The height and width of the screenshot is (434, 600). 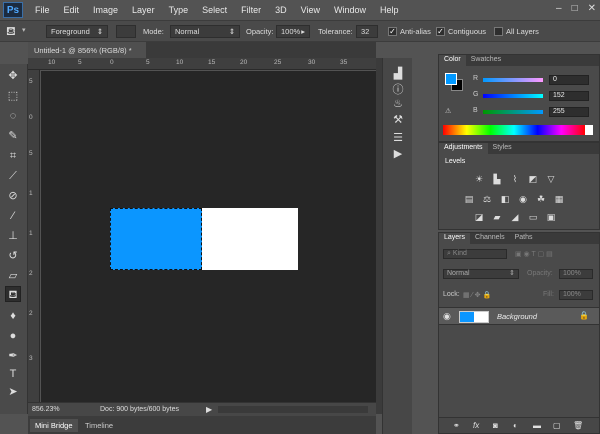 I want to click on pen-tool-icon: ✒, so click(x=13, y=356).